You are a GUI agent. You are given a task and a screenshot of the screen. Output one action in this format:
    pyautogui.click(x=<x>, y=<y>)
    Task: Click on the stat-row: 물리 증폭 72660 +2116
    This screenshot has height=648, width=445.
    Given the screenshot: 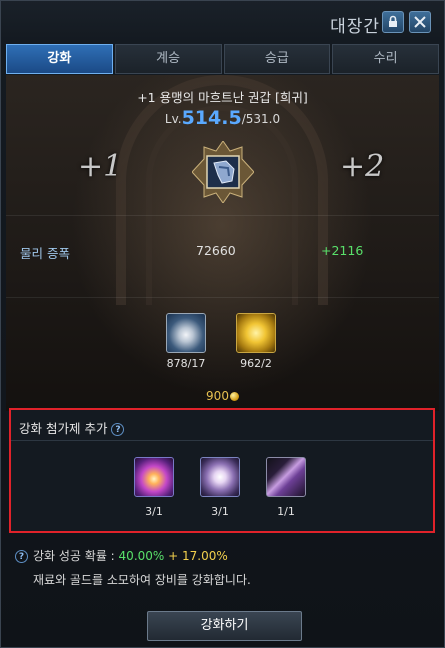 What is the action you would take?
    pyautogui.click(x=222, y=253)
    